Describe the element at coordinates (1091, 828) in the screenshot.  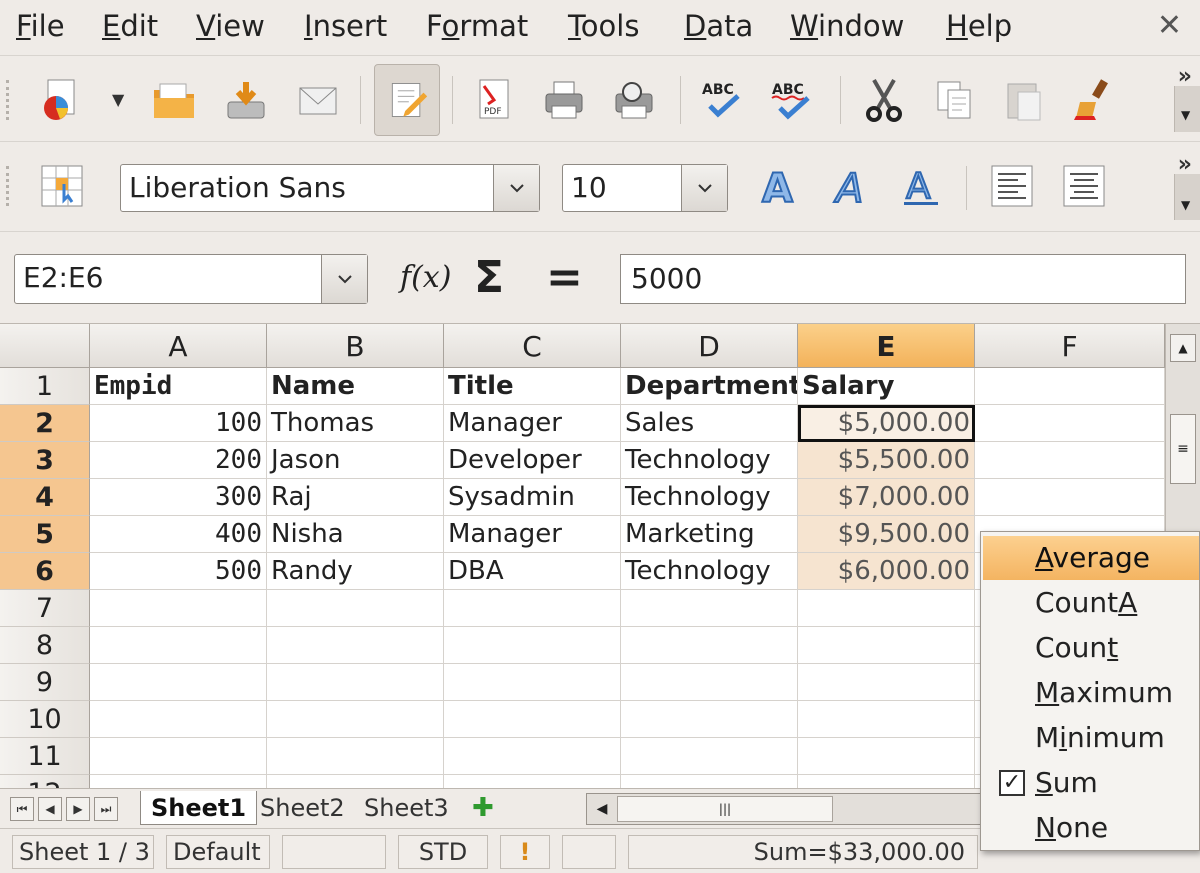
I see `function-menu-item-none: None` at that location.